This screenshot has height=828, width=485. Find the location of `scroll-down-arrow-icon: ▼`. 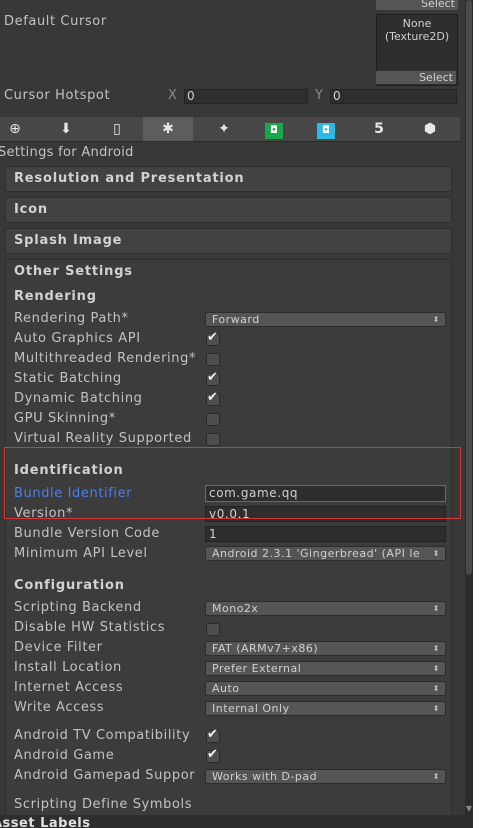

scroll-down-arrow-icon: ▼ is located at coordinates (469, 809).